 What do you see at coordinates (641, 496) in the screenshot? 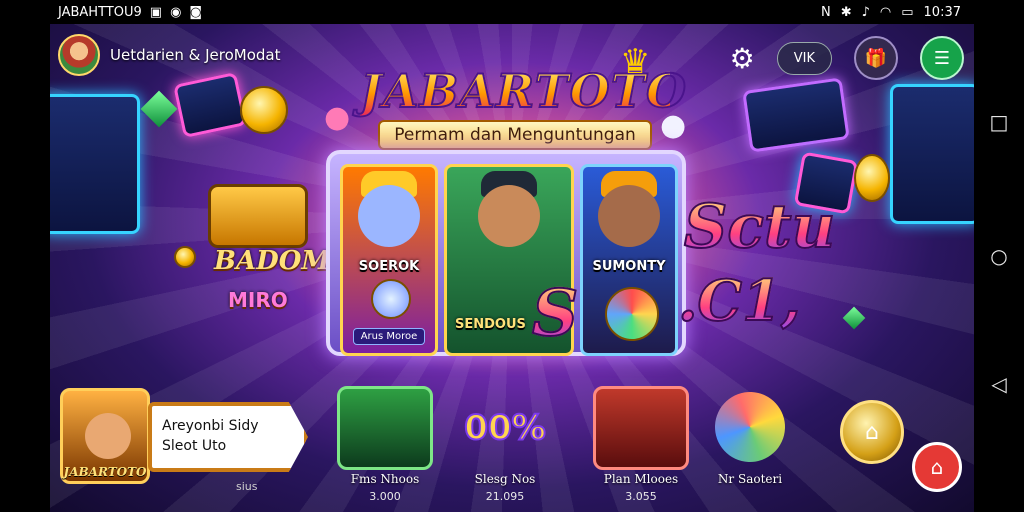
I see `tile-value: 3.055` at bounding box center [641, 496].